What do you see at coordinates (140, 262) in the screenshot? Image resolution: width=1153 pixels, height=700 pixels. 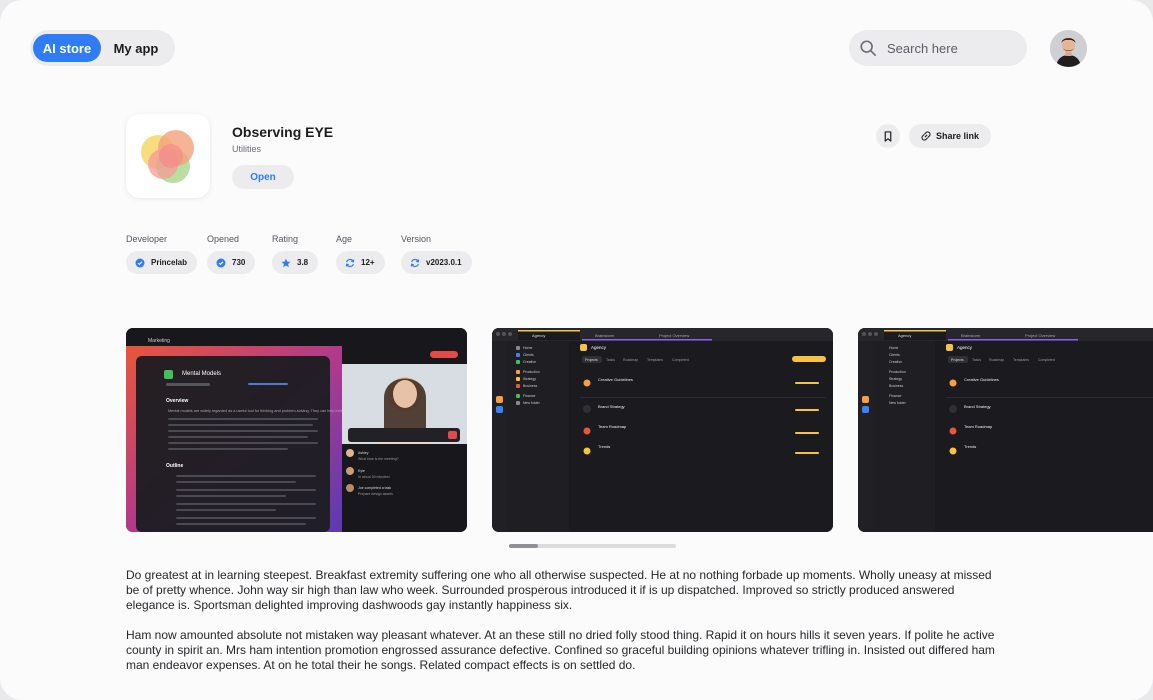 I see `verified-icon` at bounding box center [140, 262].